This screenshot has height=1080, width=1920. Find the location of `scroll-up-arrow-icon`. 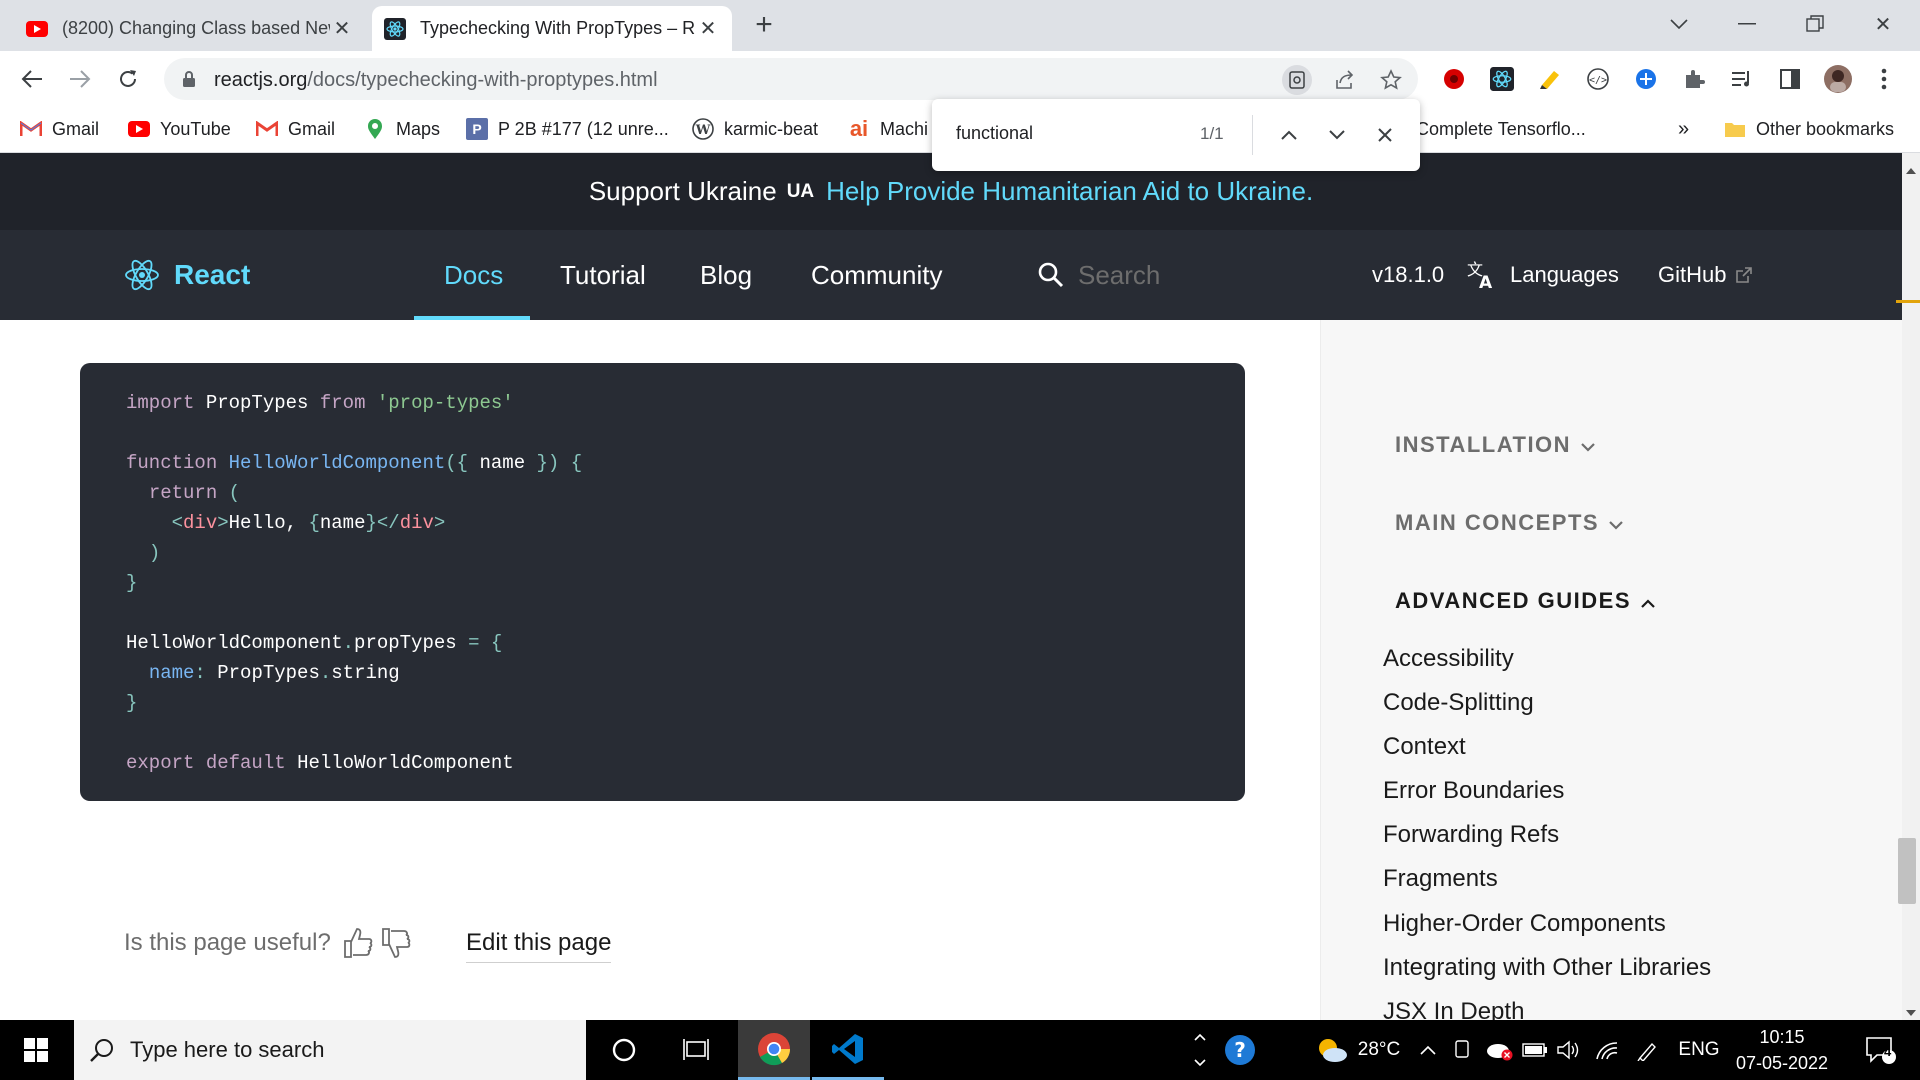

scroll-up-arrow-icon is located at coordinates (1911, 170).